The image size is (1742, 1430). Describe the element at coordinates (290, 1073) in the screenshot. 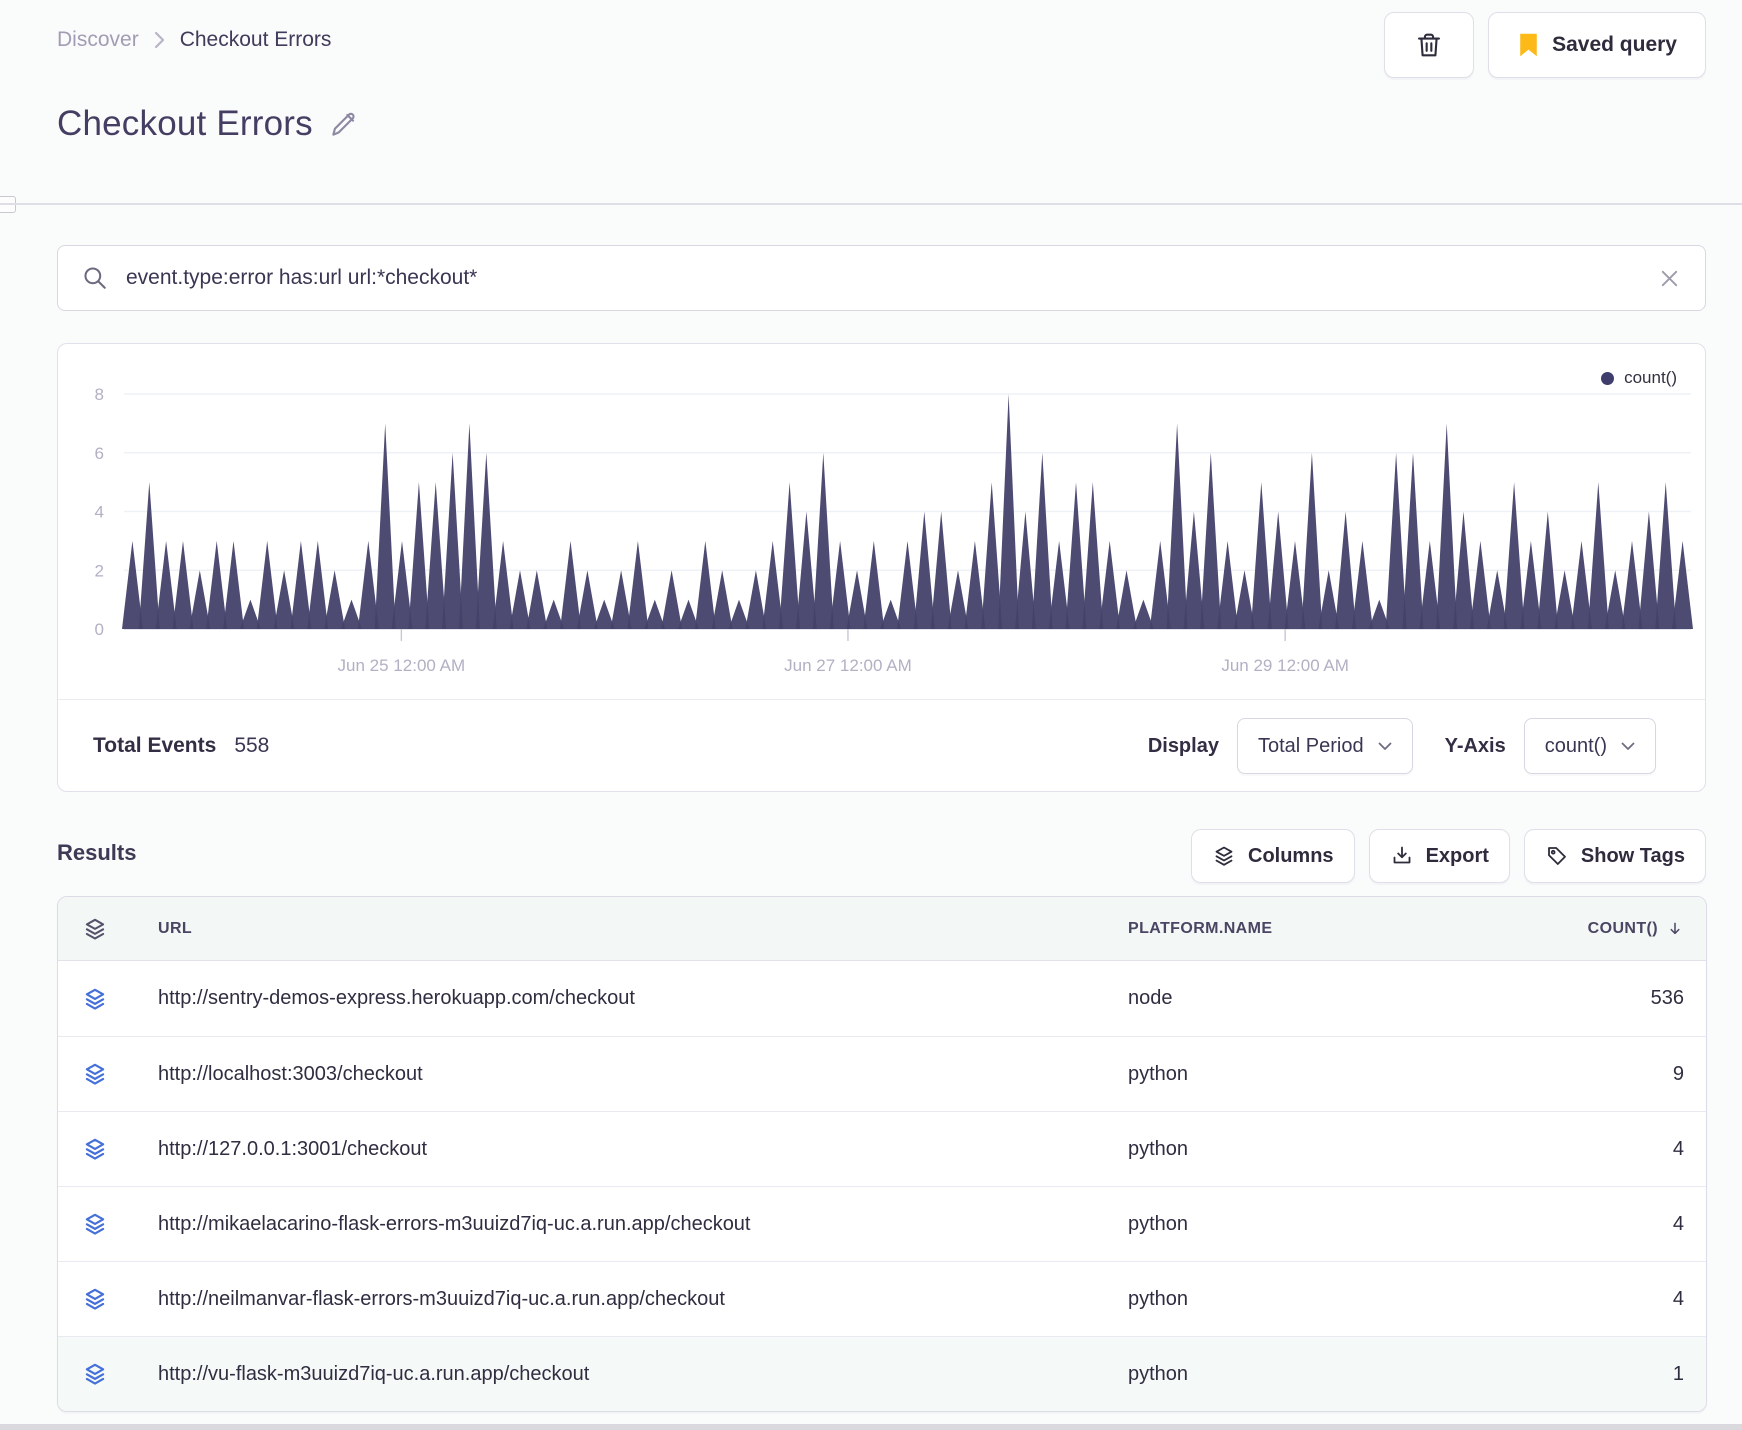

I see `row-url: http://localhost:3003/checkout` at that location.